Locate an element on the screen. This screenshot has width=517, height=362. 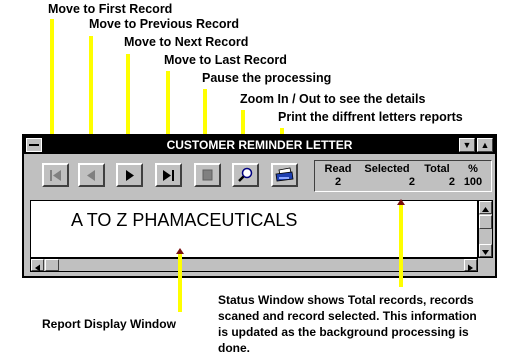
status-read: Read 2 is located at coordinates (338, 176).